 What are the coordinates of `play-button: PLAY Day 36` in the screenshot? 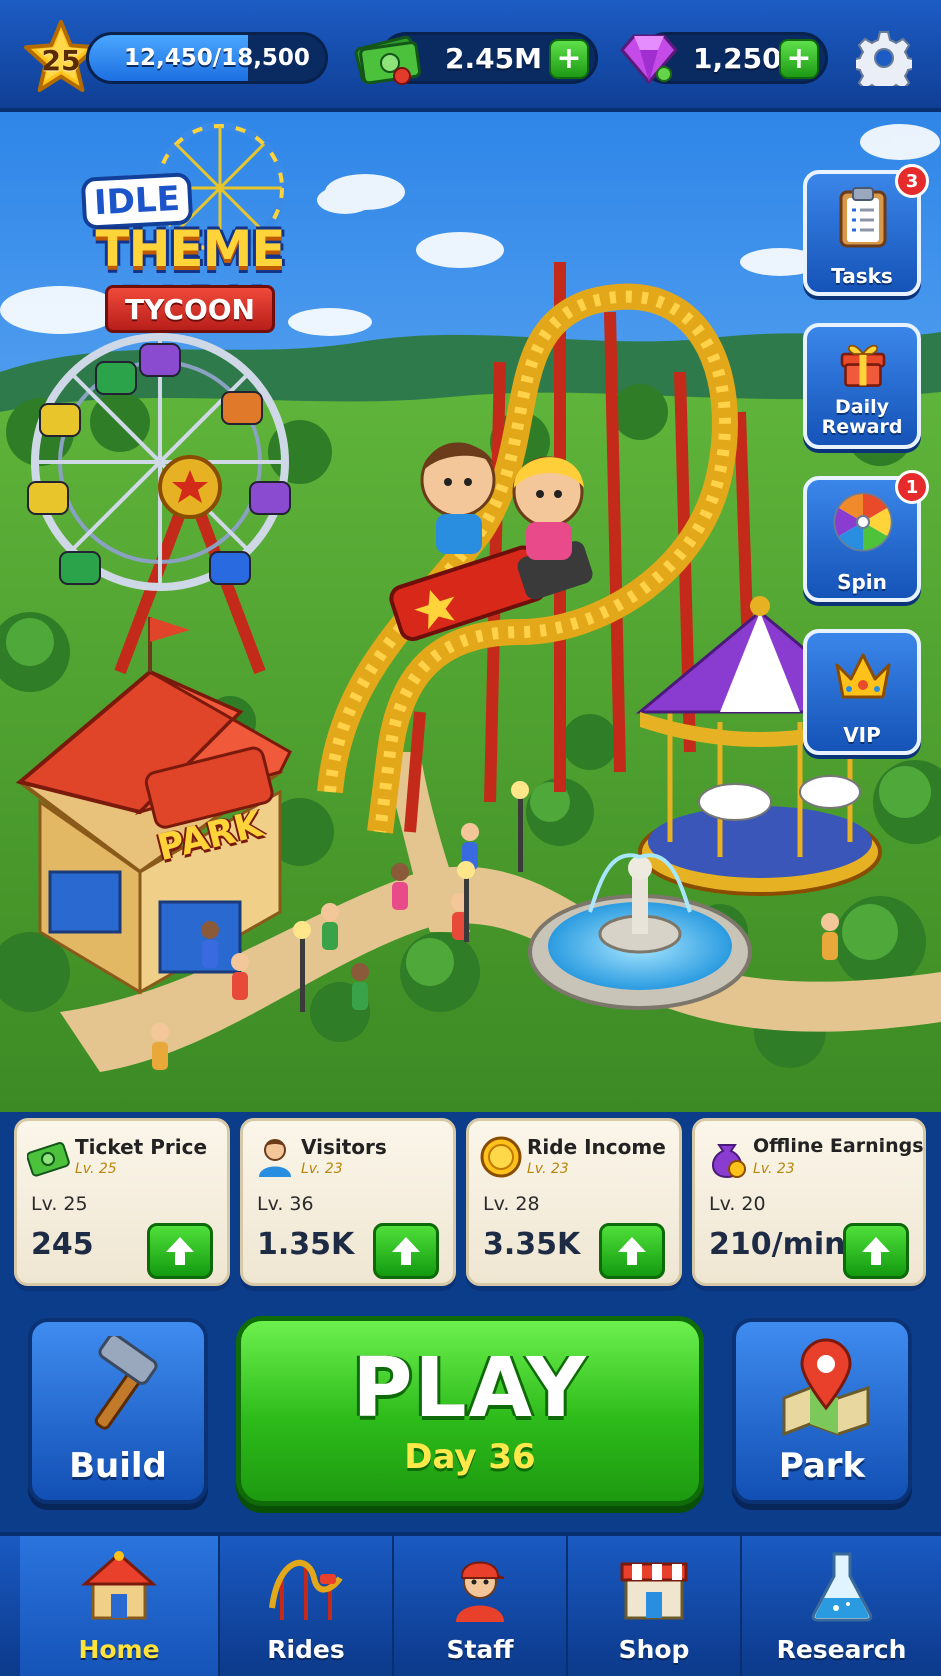 It's located at (470, 1411).